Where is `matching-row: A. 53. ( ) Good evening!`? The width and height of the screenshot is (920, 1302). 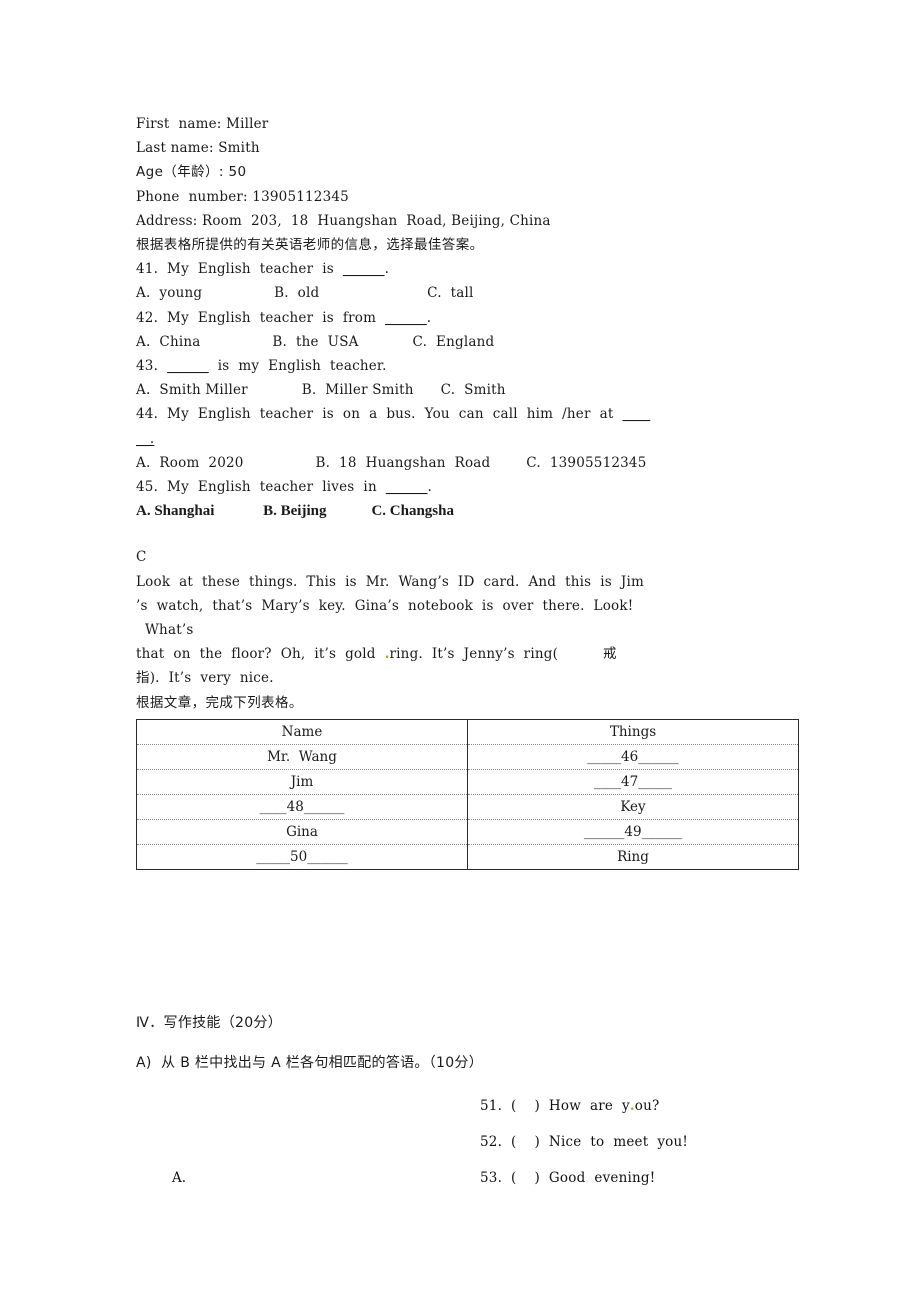 matching-row: A. 53. ( ) Good evening! is located at coordinates (472, 1188).